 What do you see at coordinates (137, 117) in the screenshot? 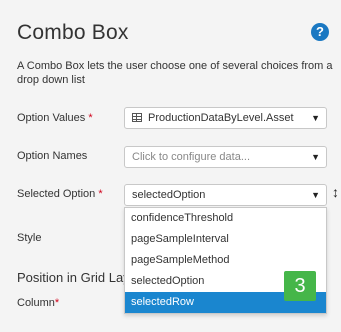
I see `table-icon` at bounding box center [137, 117].